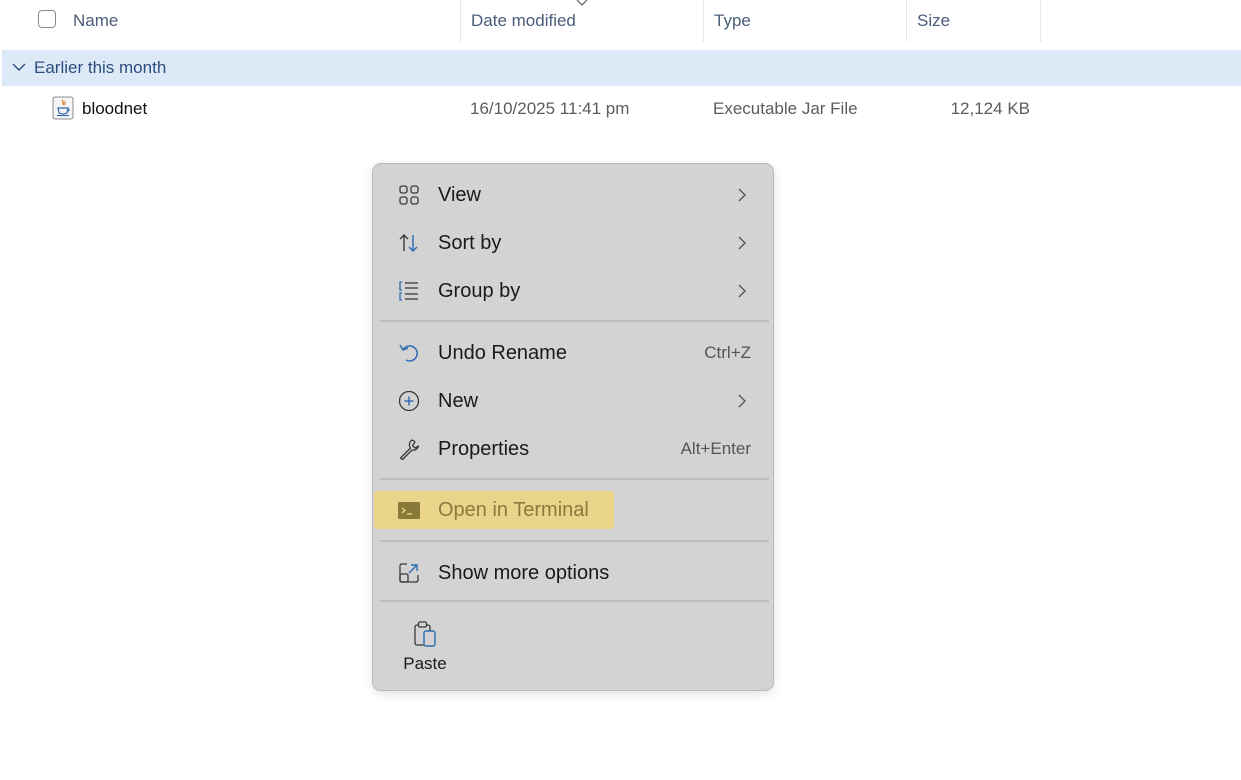 The height and width of the screenshot is (780, 1241). What do you see at coordinates (573, 291) in the screenshot?
I see `menu-item-group-by: Group by` at bounding box center [573, 291].